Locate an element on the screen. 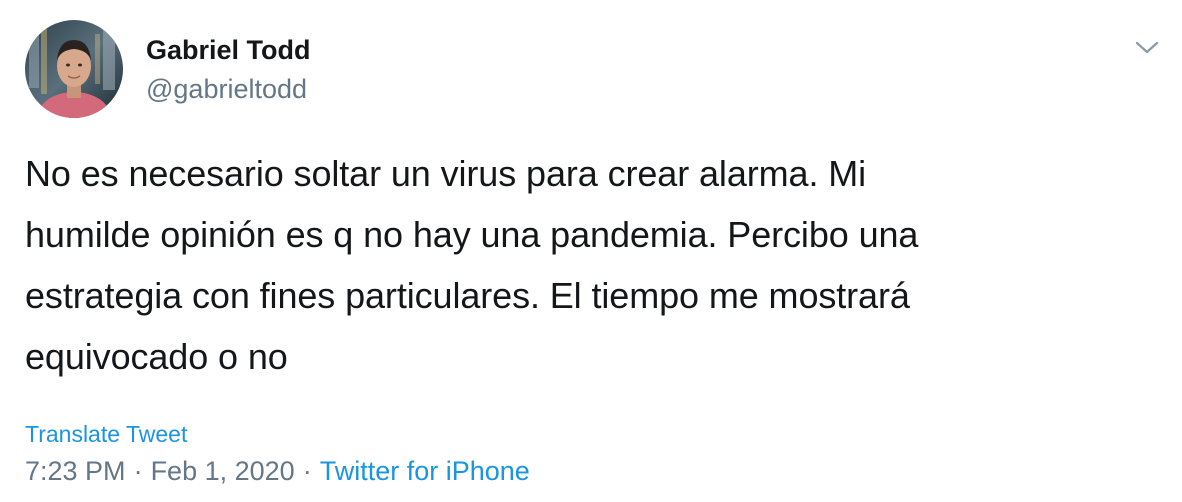 The image size is (1182, 502). avatar is located at coordinates (74, 69).